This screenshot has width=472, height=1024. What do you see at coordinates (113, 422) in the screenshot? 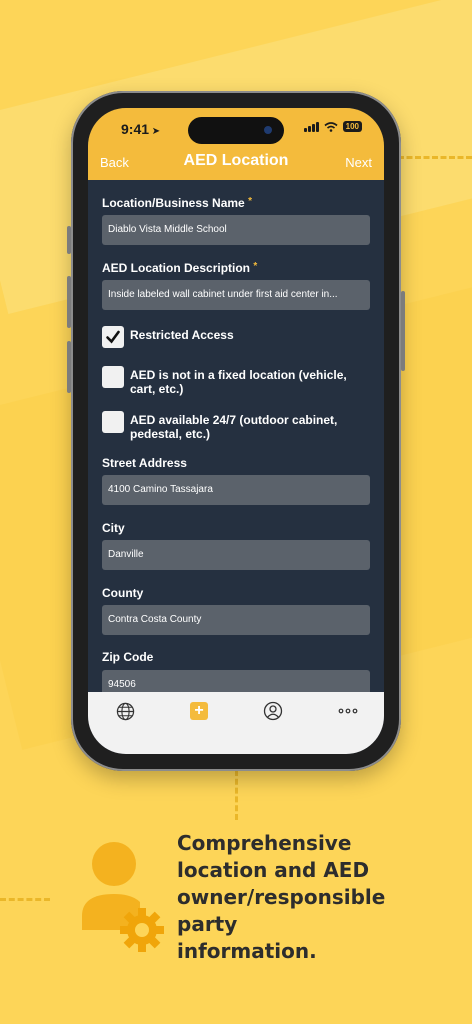
I see `available-24-7-checkbox` at bounding box center [113, 422].